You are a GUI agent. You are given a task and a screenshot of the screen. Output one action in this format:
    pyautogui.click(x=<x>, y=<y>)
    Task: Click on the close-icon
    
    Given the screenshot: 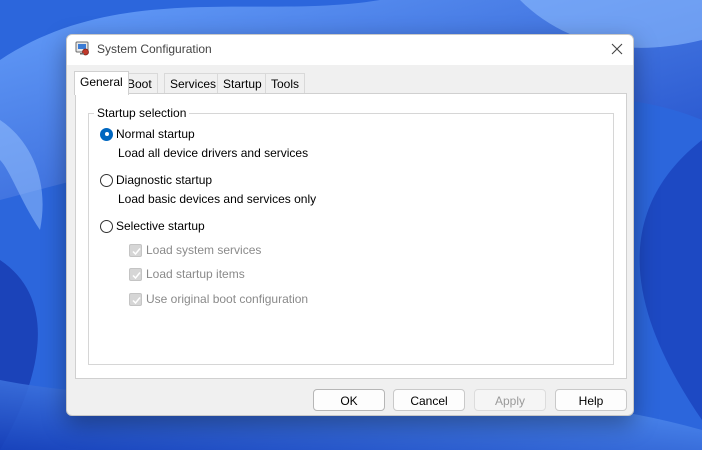 What is the action you would take?
    pyautogui.click(x=617, y=49)
    